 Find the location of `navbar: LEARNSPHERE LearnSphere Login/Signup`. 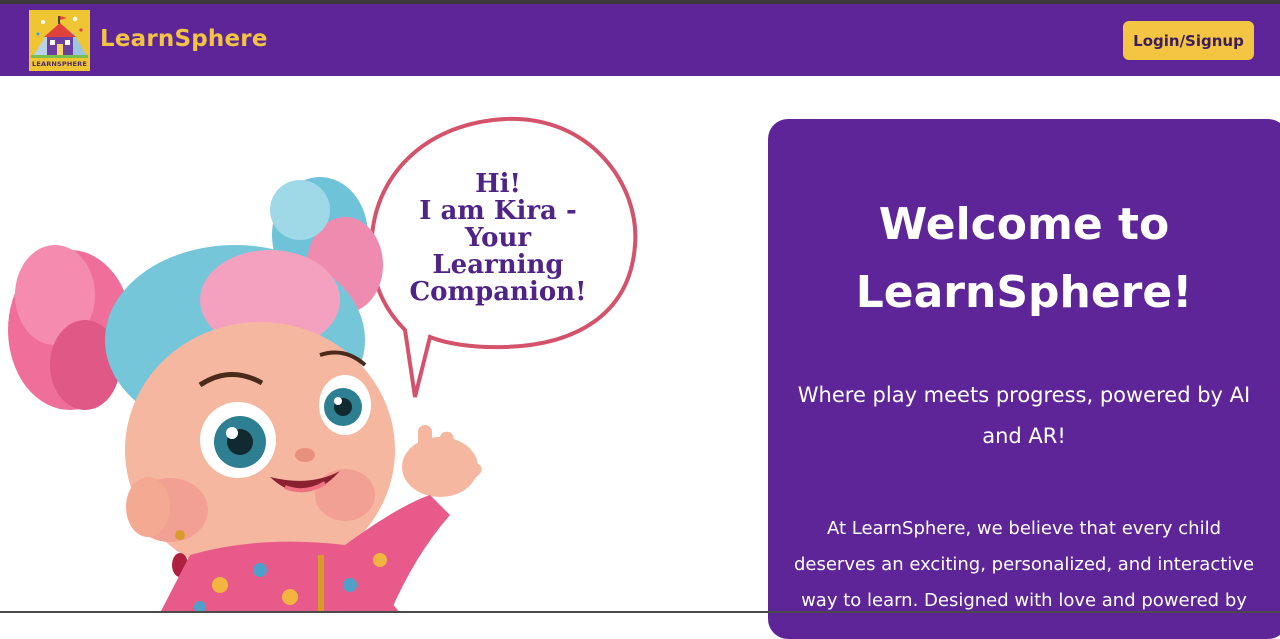

navbar: LEARNSPHERE LearnSphere Login/Signup is located at coordinates (640, 40).